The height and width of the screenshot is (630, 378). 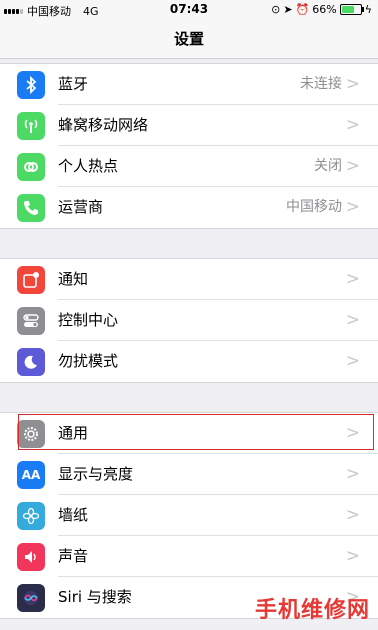 I want to click on row-display-brightness: AA 显示与亮度 >, so click(x=189, y=474).